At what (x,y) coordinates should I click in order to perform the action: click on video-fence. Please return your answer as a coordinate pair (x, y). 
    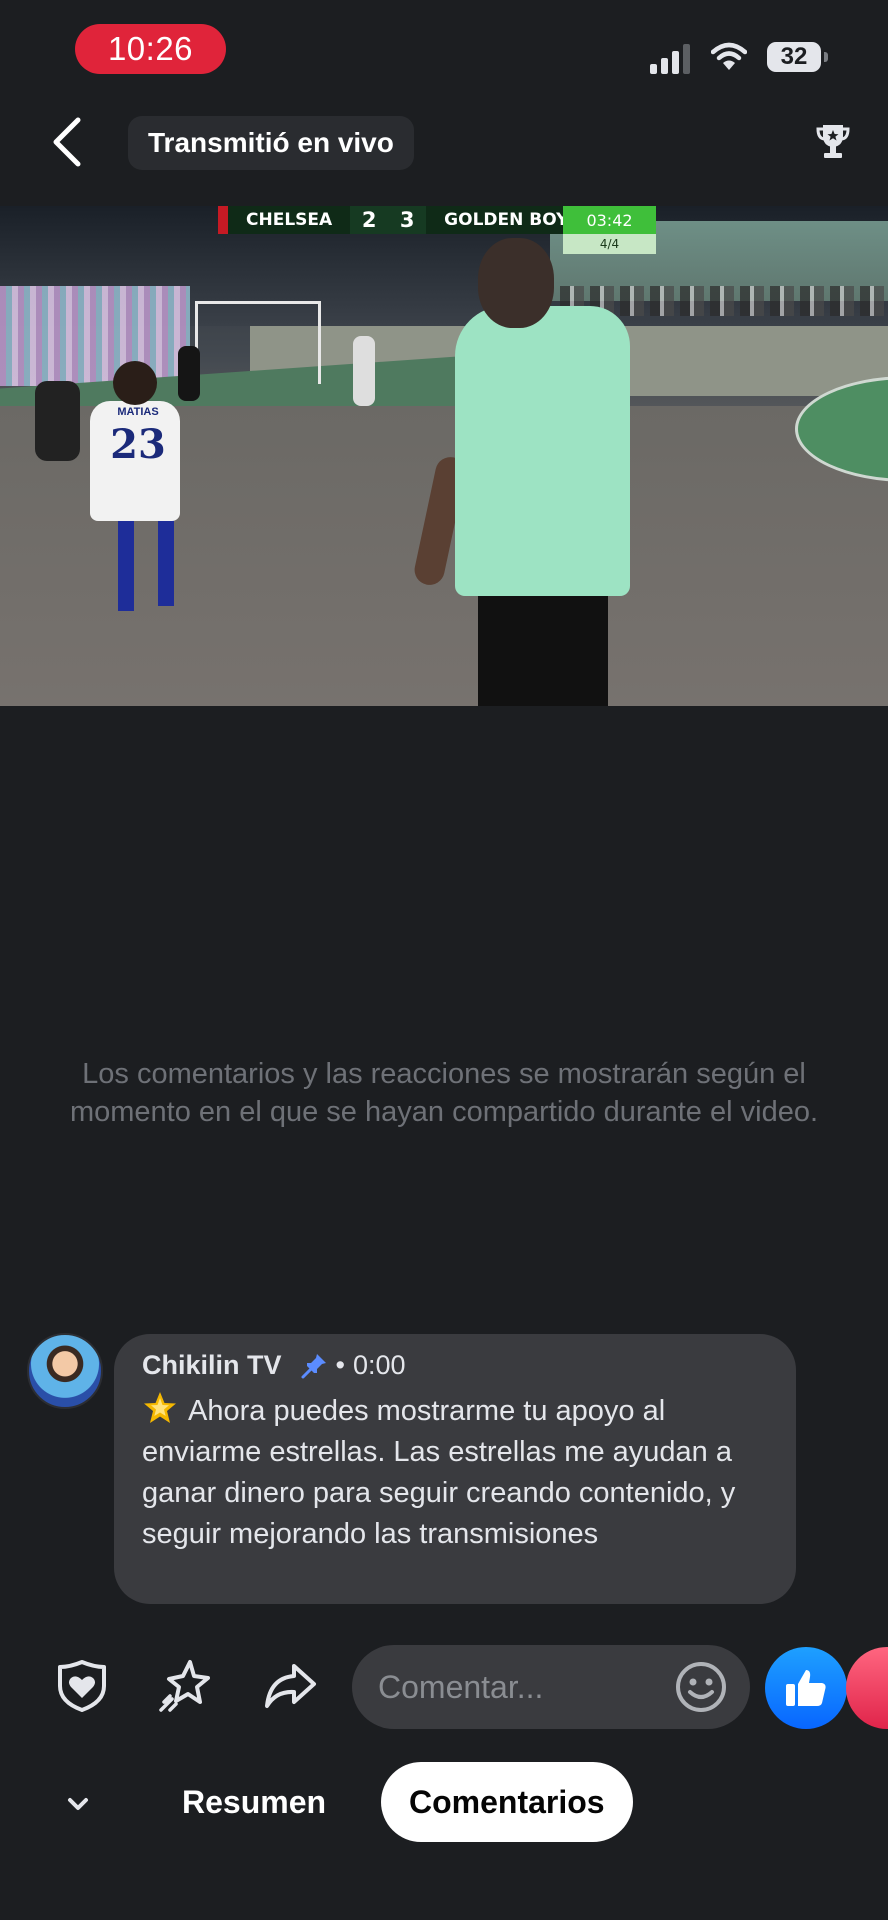
    Looking at the image, I should click on (95, 336).